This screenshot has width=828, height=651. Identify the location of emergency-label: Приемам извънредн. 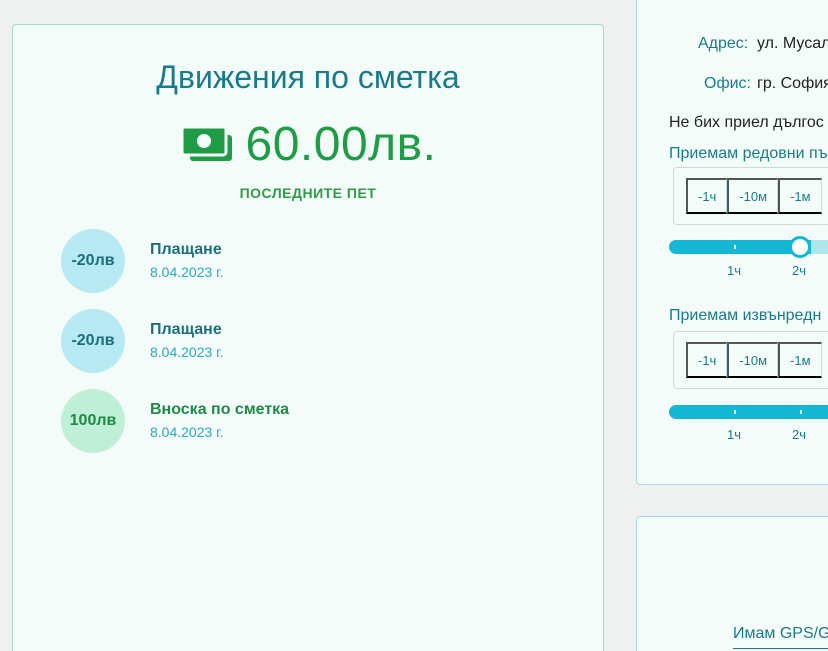
(745, 315).